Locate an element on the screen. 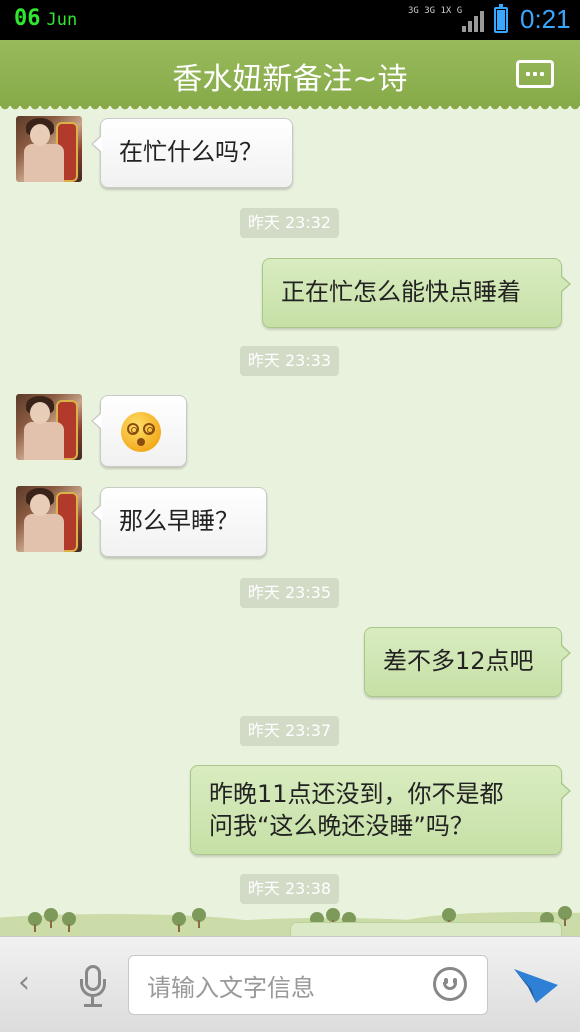  status-date: 06 Jun is located at coordinates (45, 18).